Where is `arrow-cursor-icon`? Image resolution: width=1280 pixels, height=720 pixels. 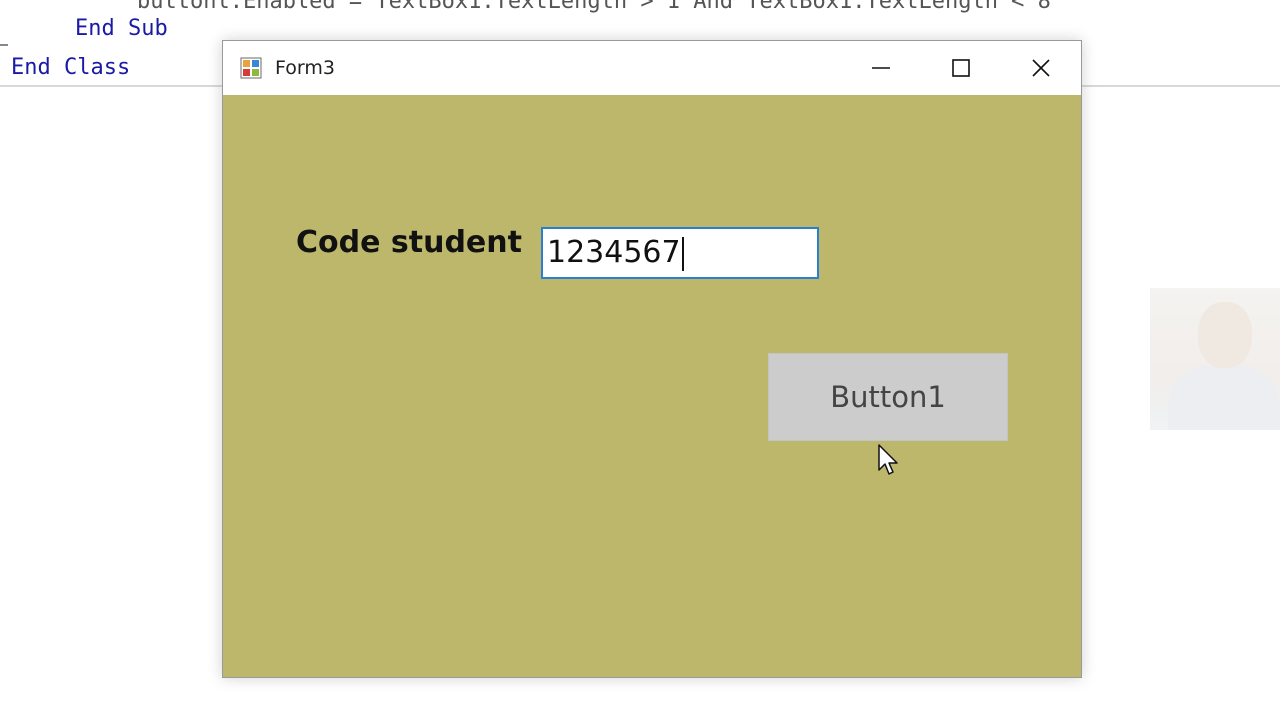
arrow-cursor-icon is located at coordinates (888, 459).